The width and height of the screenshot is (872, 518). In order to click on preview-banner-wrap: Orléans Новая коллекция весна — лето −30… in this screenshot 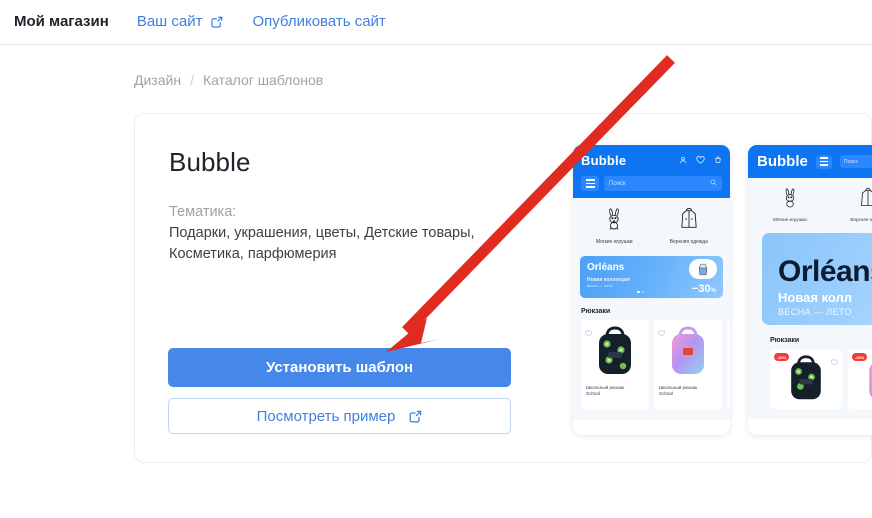, I will do `click(651, 279)`.